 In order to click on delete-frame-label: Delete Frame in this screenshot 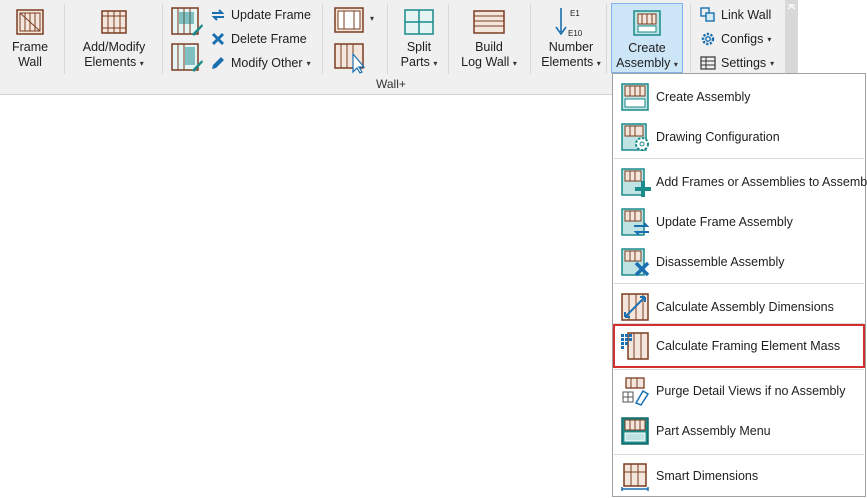, I will do `click(269, 39)`.